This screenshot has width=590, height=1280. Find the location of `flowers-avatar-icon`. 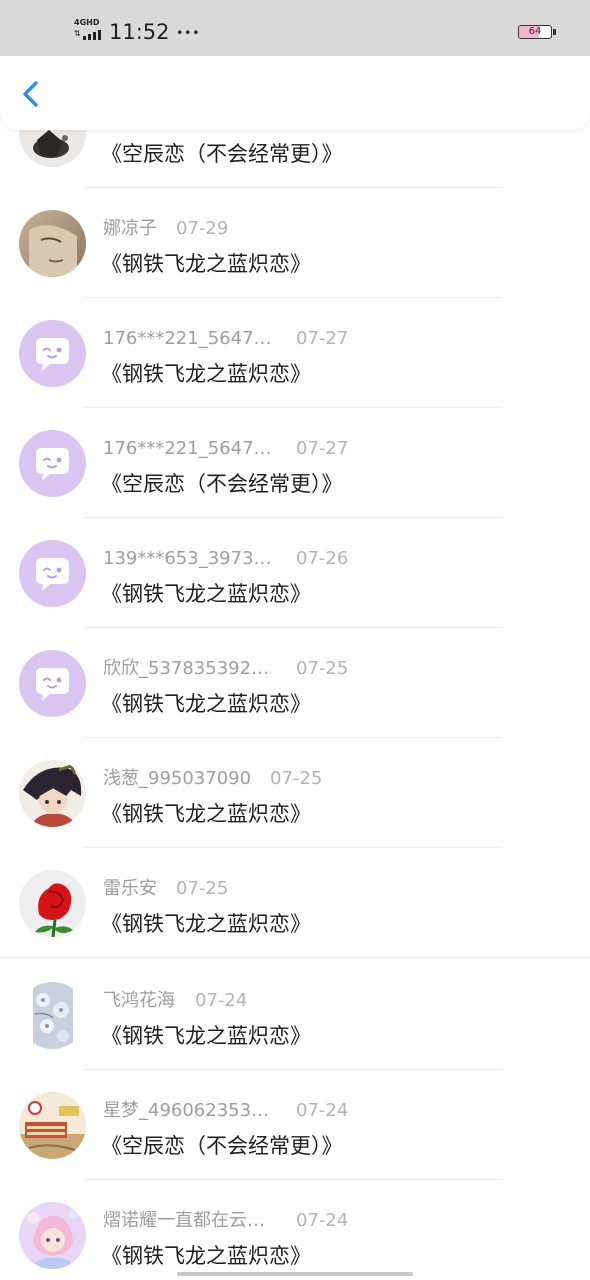

flowers-avatar-icon is located at coordinates (52, 1015).